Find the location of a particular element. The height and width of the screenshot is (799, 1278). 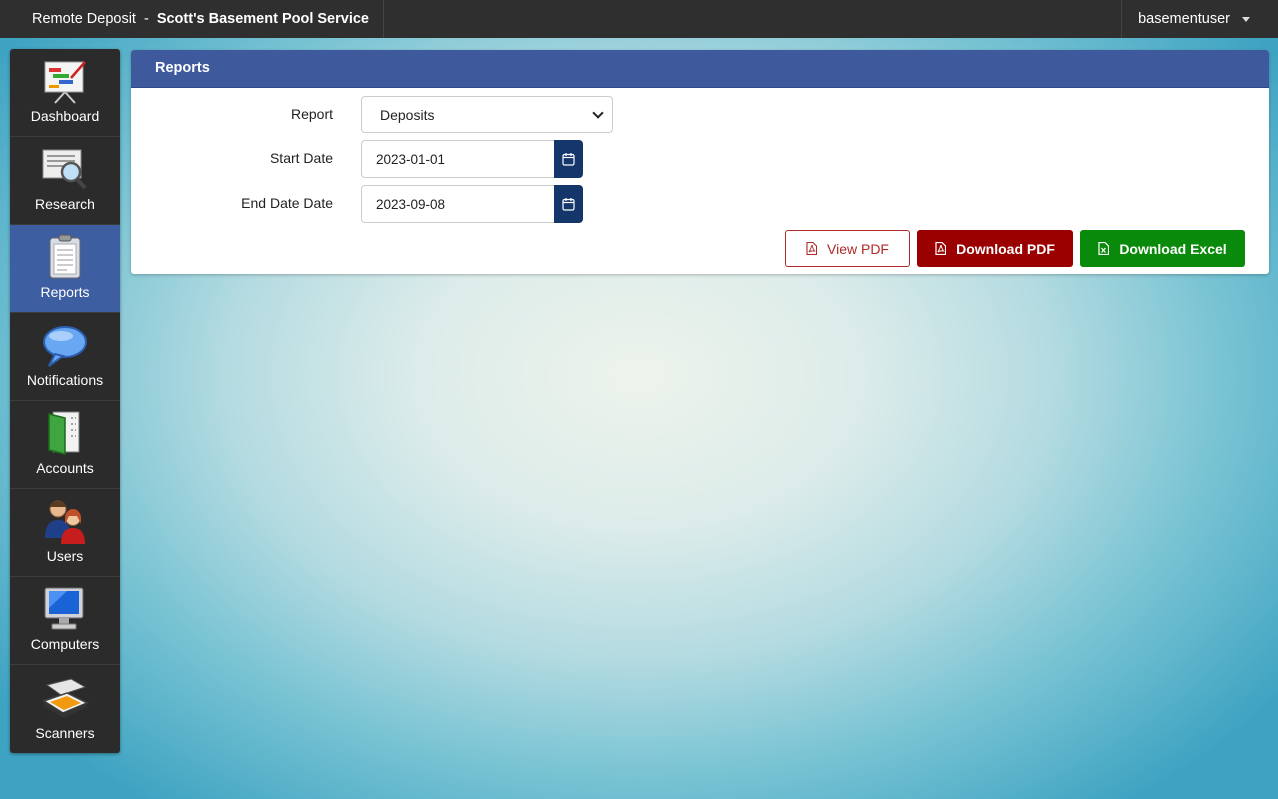

start-date-calendar-button is located at coordinates (568, 159).